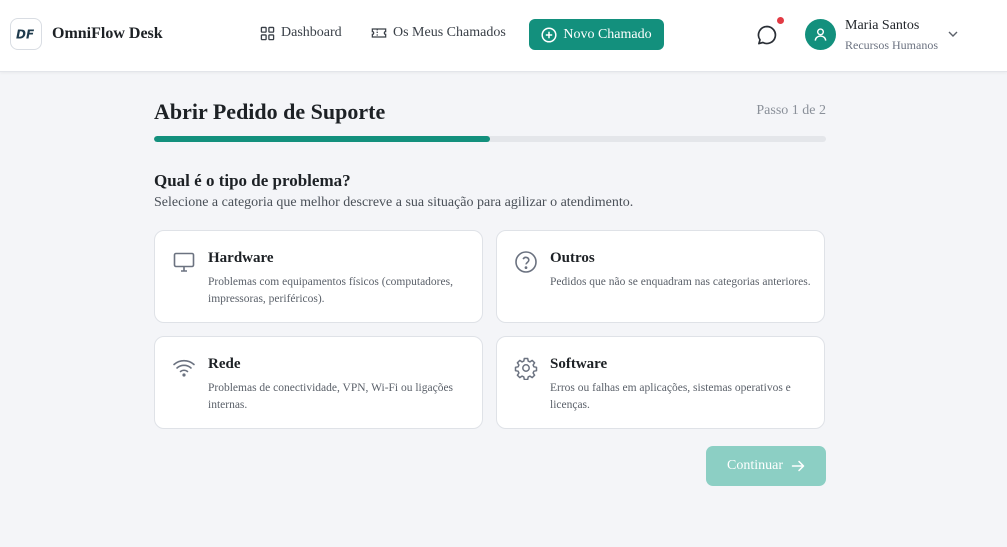  I want to click on nav-dashboard: Dashboard, so click(301, 33).